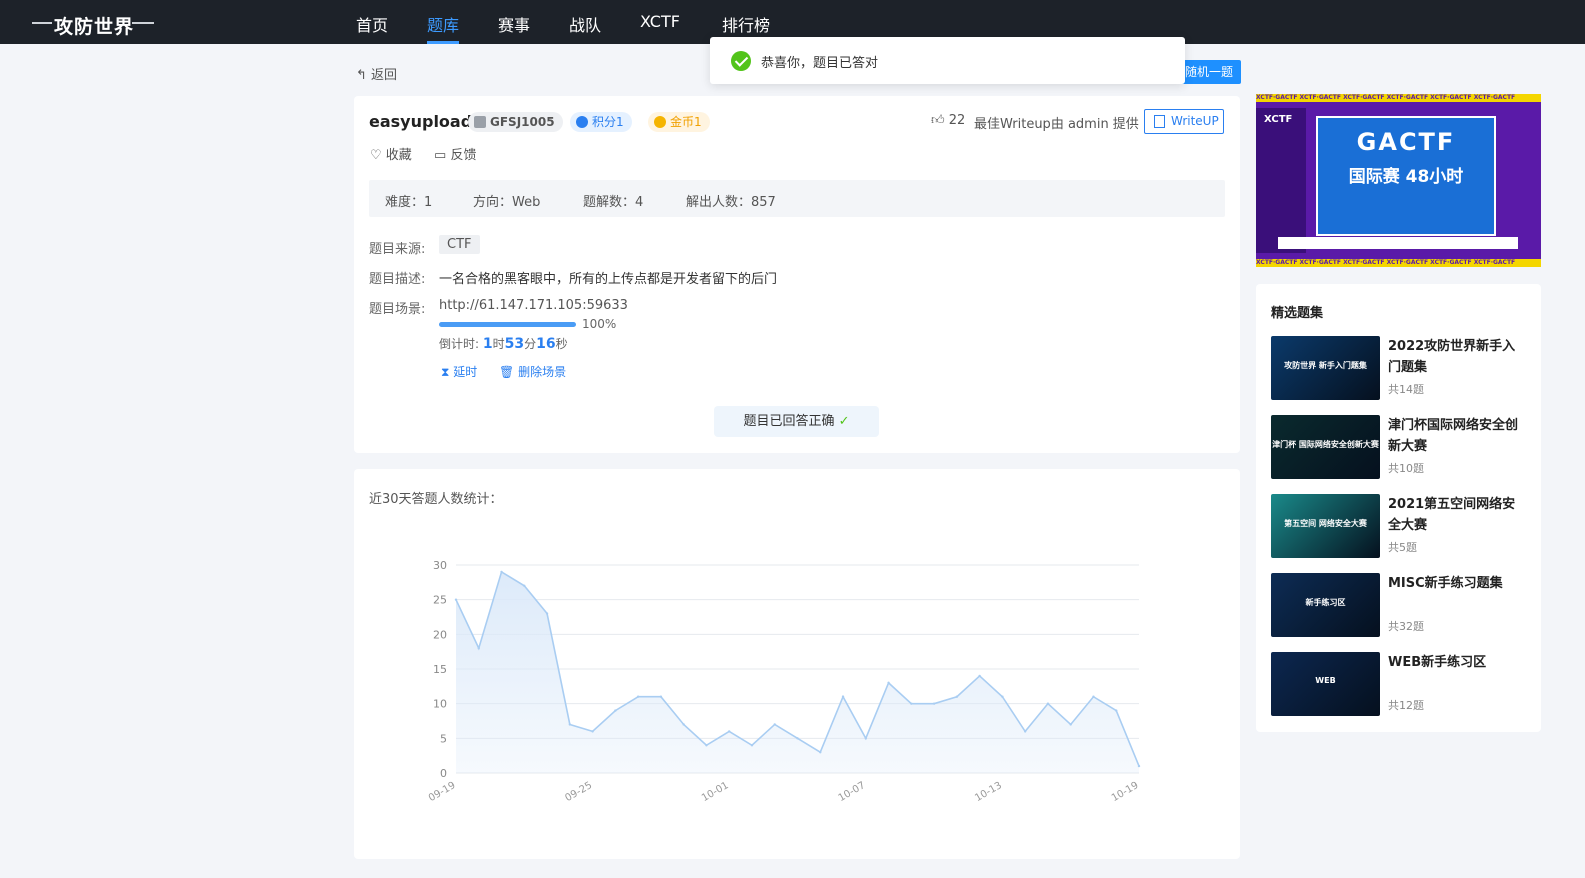 The width and height of the screenshot is (1585, 878). What do you see at coordinates (1325, 447) in the screenshot?
I see `set-thumbnail: 津门杯 国际网络安全创新大赛` at bounding box center [1325, 447].